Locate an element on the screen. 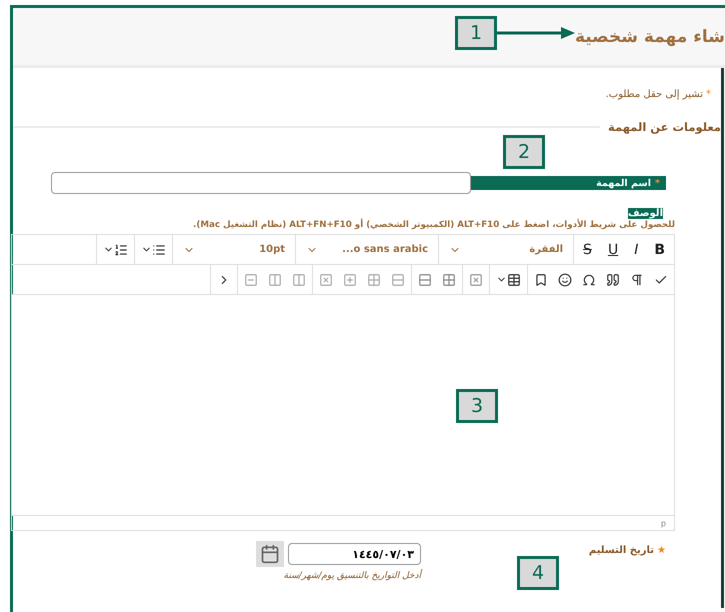 Image resolution: width=725 pixels, height=612 pixels. bookmark-icon is located at coordinates (541, 279).